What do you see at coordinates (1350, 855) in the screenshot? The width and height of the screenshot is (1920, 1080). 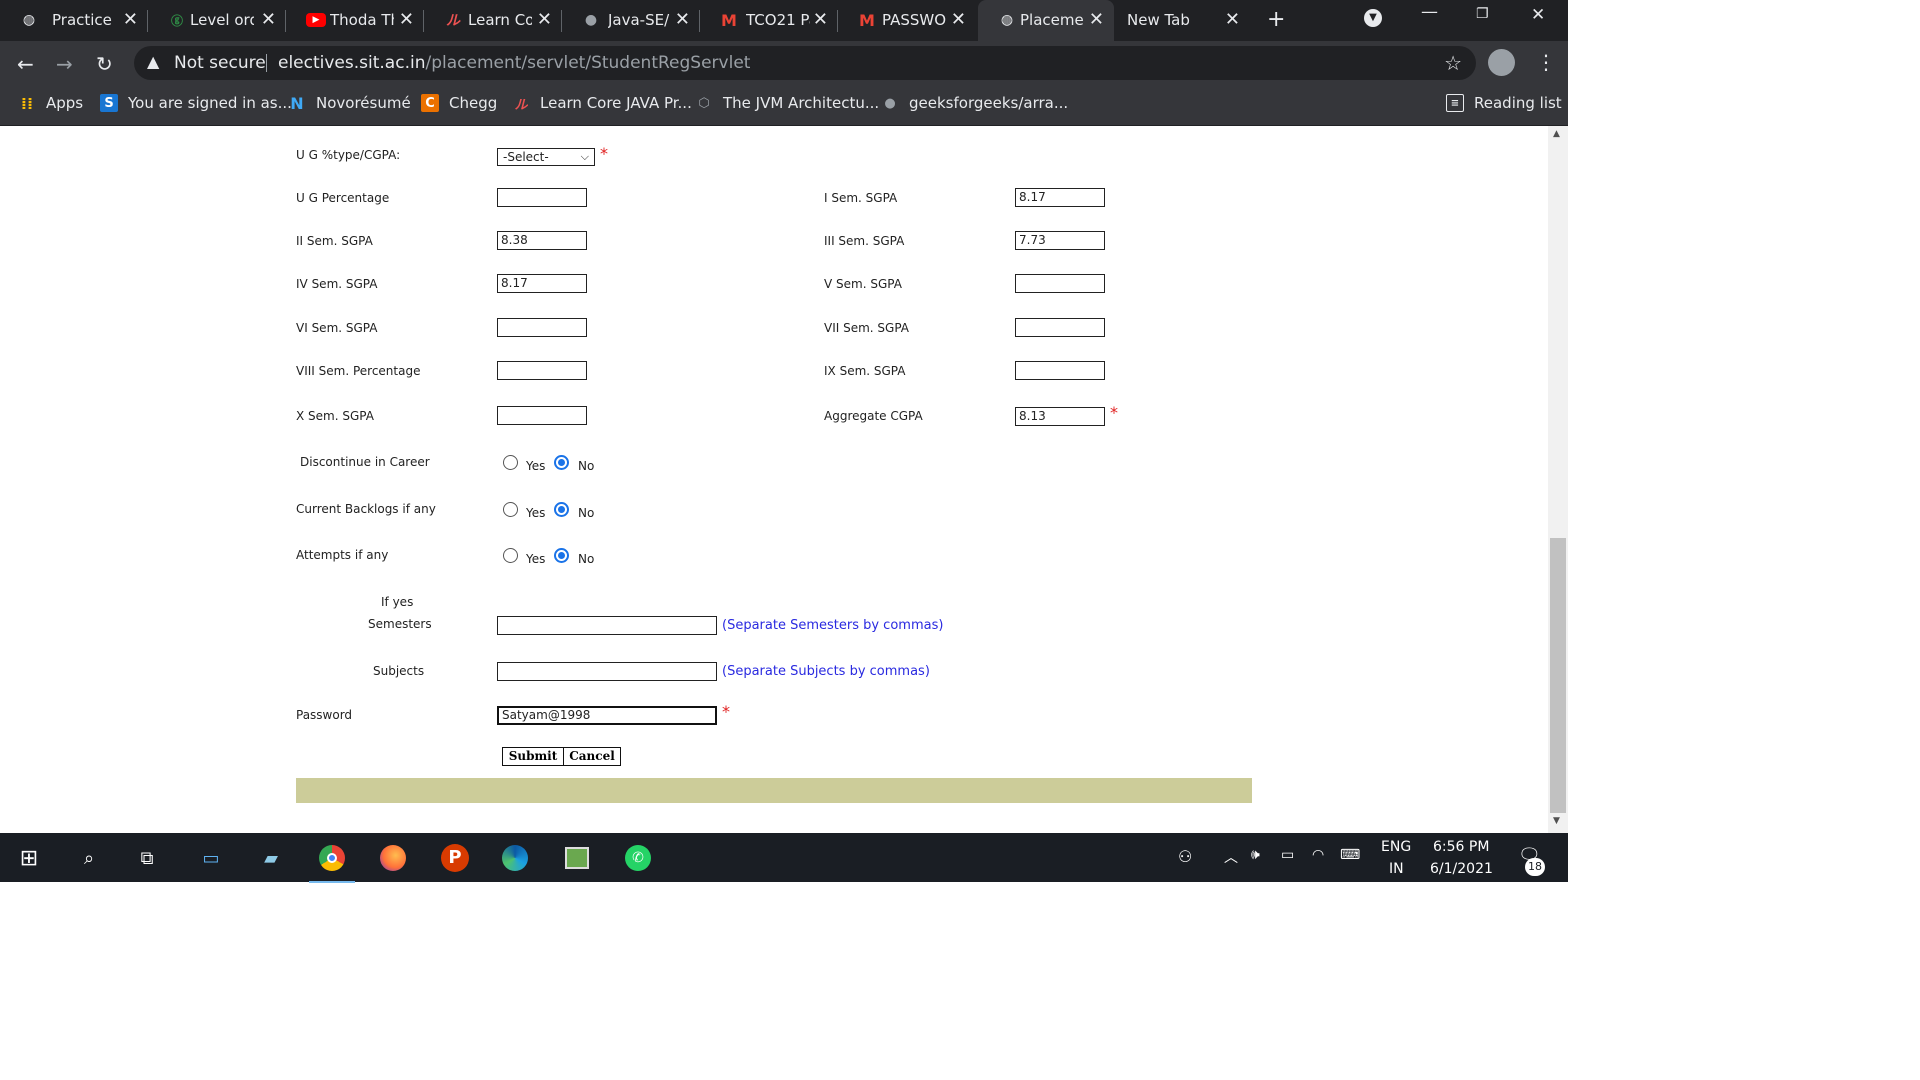 I see `keyboard-icon: ⌨` at bounding box center [1350, 855].